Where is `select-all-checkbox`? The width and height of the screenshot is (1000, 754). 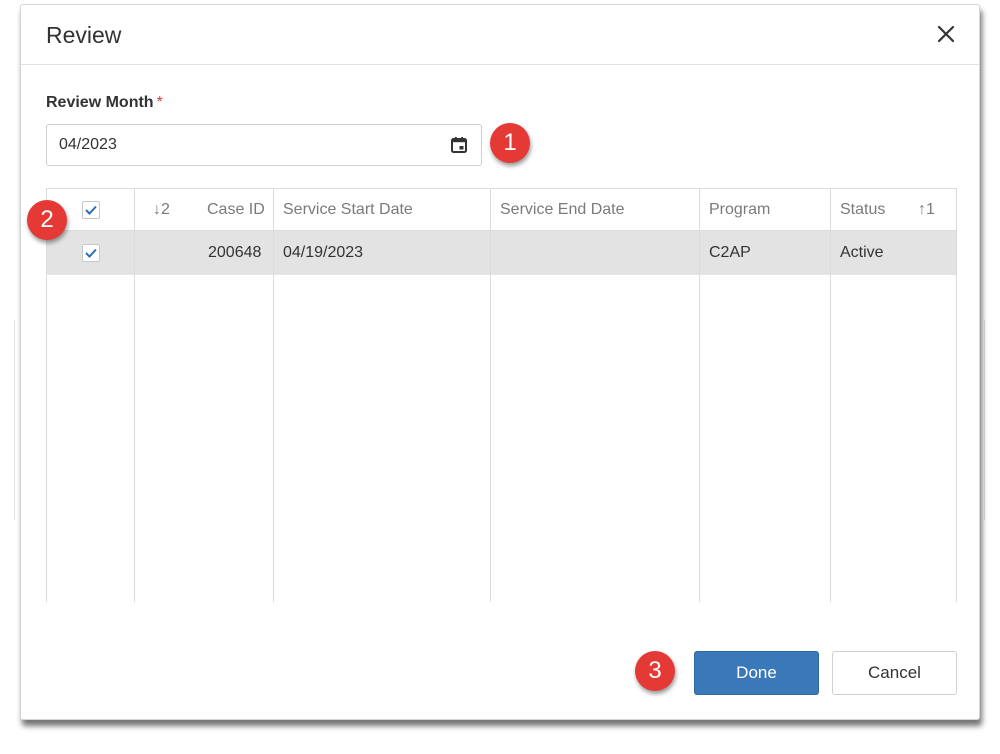
select-all-checkbox is located at coordinates (91, 210).